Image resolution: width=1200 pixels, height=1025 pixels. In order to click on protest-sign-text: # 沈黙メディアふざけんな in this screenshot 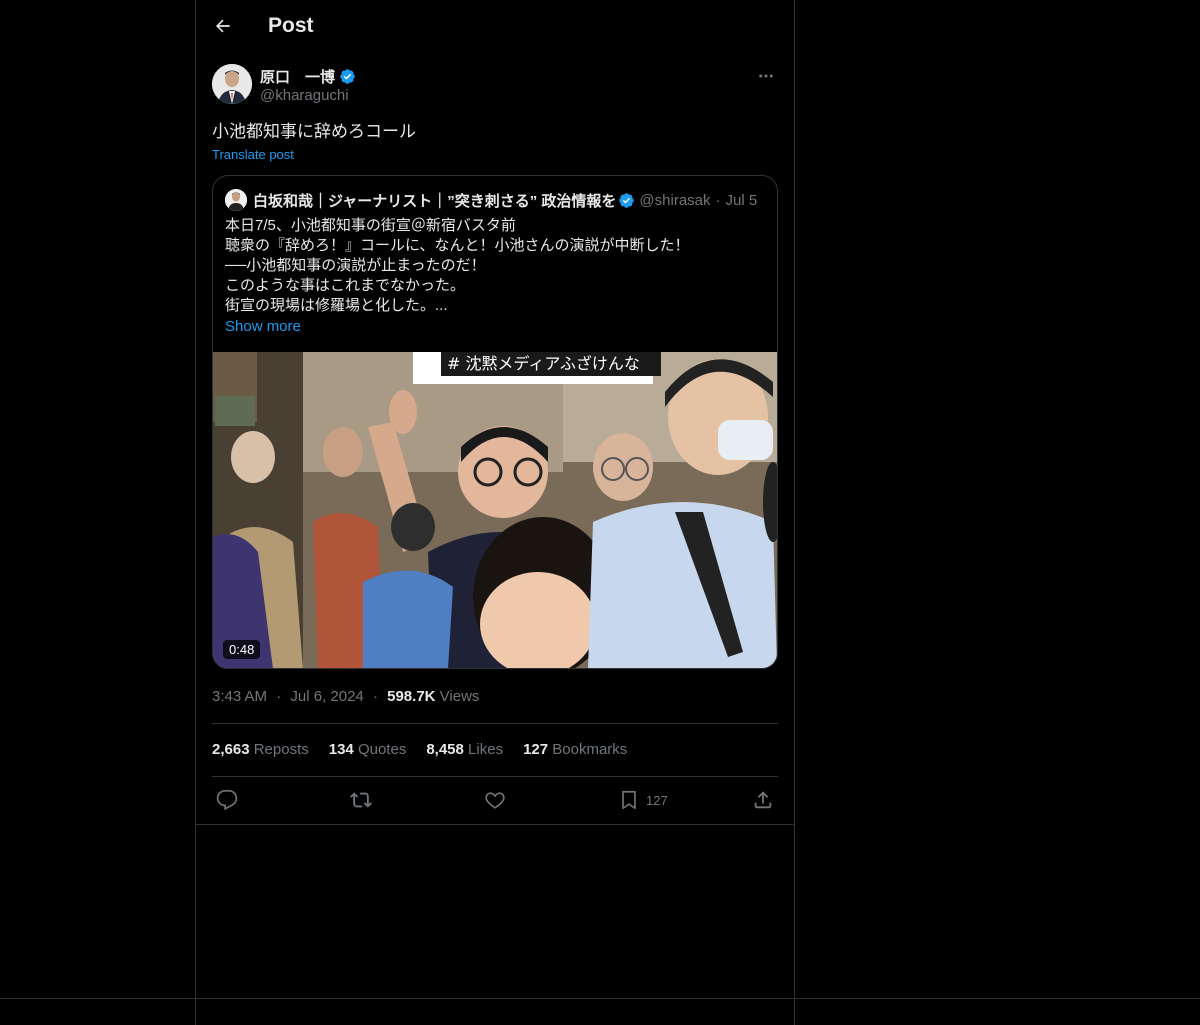, I will do `click(543, 363)`.